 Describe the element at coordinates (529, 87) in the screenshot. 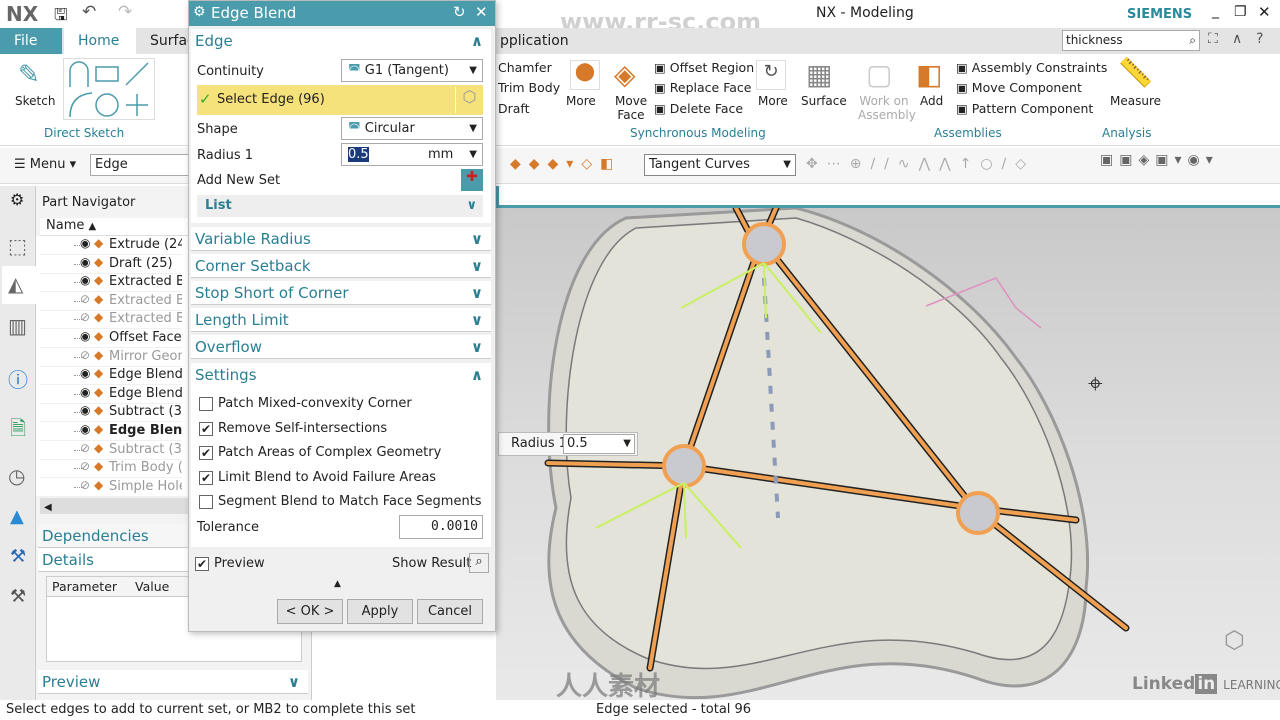

I see `trim-body-button: Trim Body` at that location.